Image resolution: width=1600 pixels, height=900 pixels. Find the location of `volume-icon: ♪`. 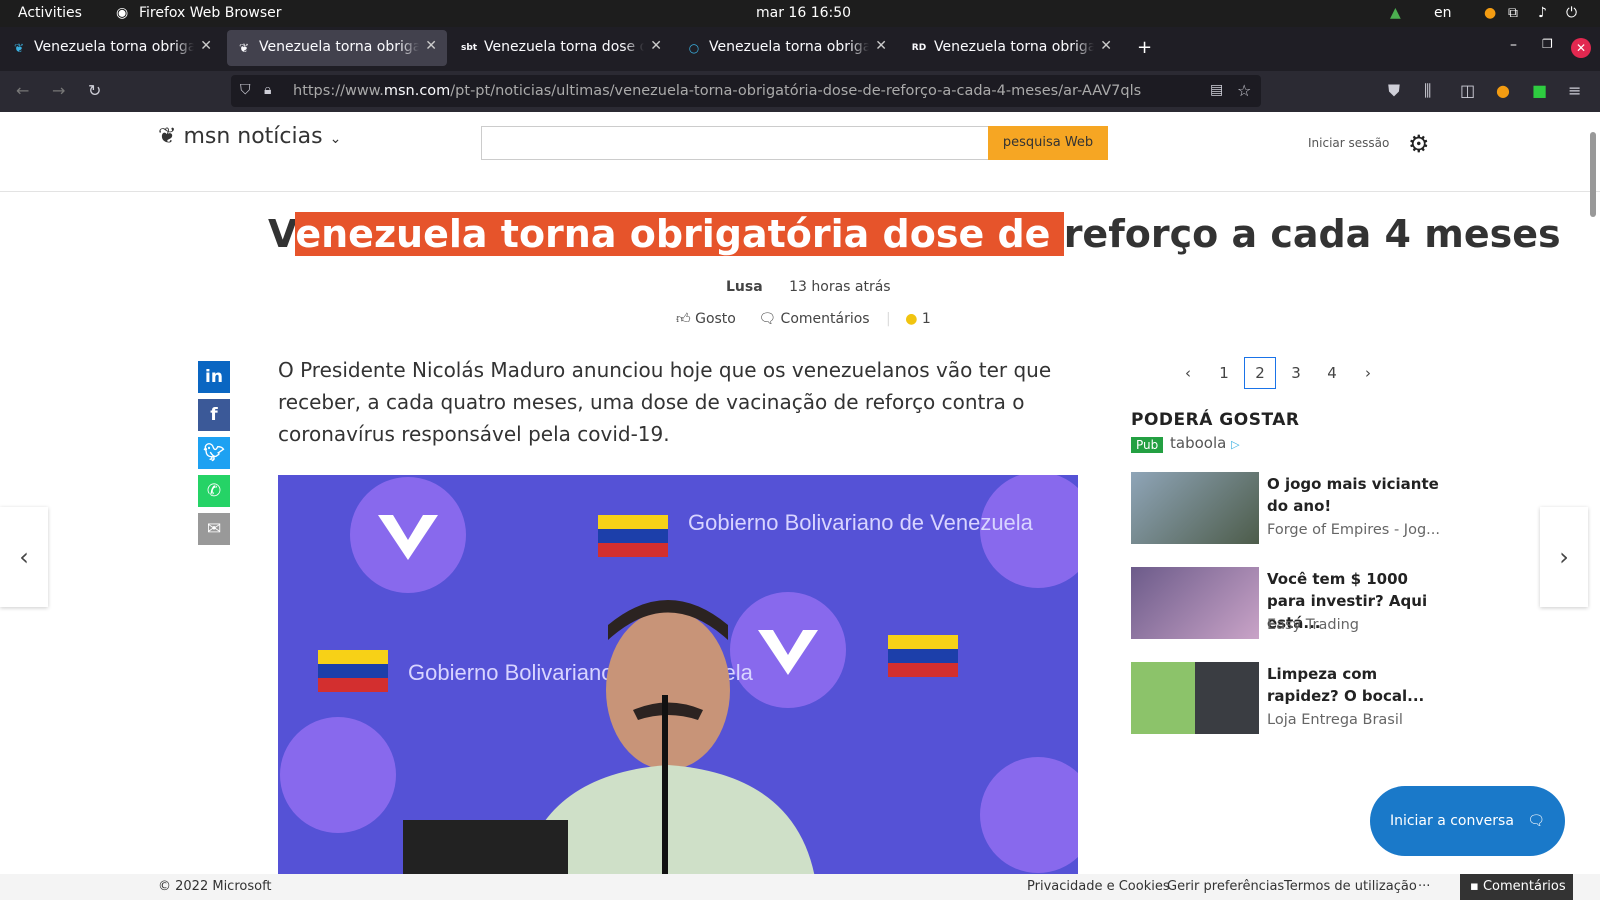

volume-icon: ♪ is located at coordinates (1542, 13).